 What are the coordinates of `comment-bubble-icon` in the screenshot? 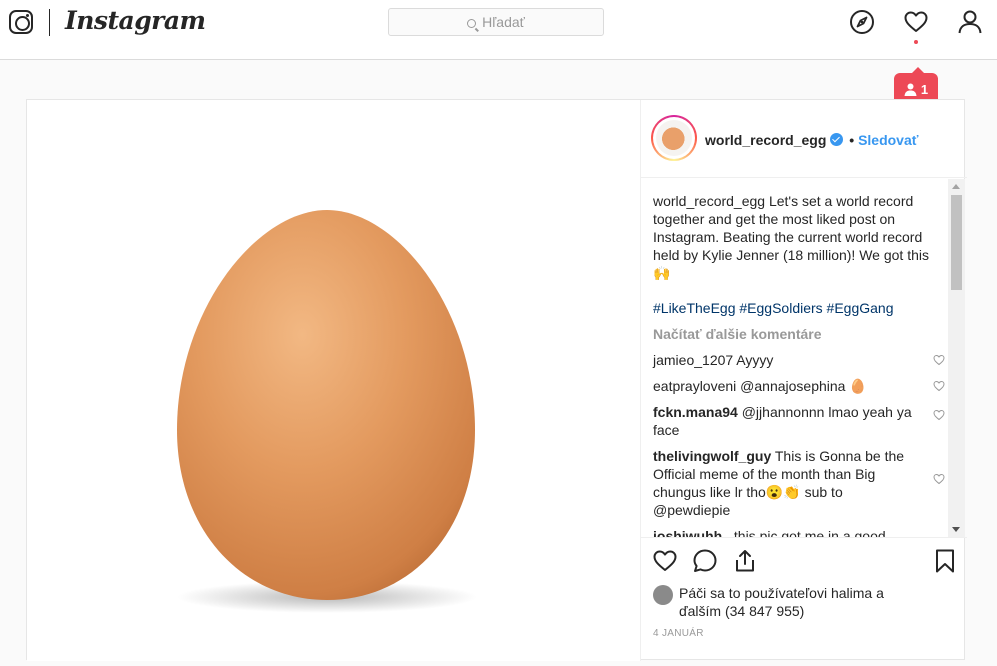 It's located at (705, 561).